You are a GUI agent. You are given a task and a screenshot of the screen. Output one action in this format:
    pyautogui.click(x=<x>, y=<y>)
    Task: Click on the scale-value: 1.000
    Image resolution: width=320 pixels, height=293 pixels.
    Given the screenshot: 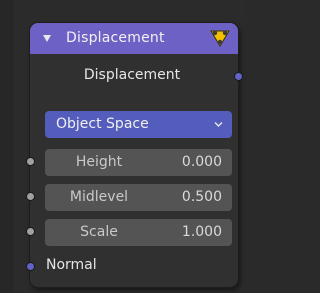 What is the action you would take?
    pyautogui.click(x=201, y=232)
    